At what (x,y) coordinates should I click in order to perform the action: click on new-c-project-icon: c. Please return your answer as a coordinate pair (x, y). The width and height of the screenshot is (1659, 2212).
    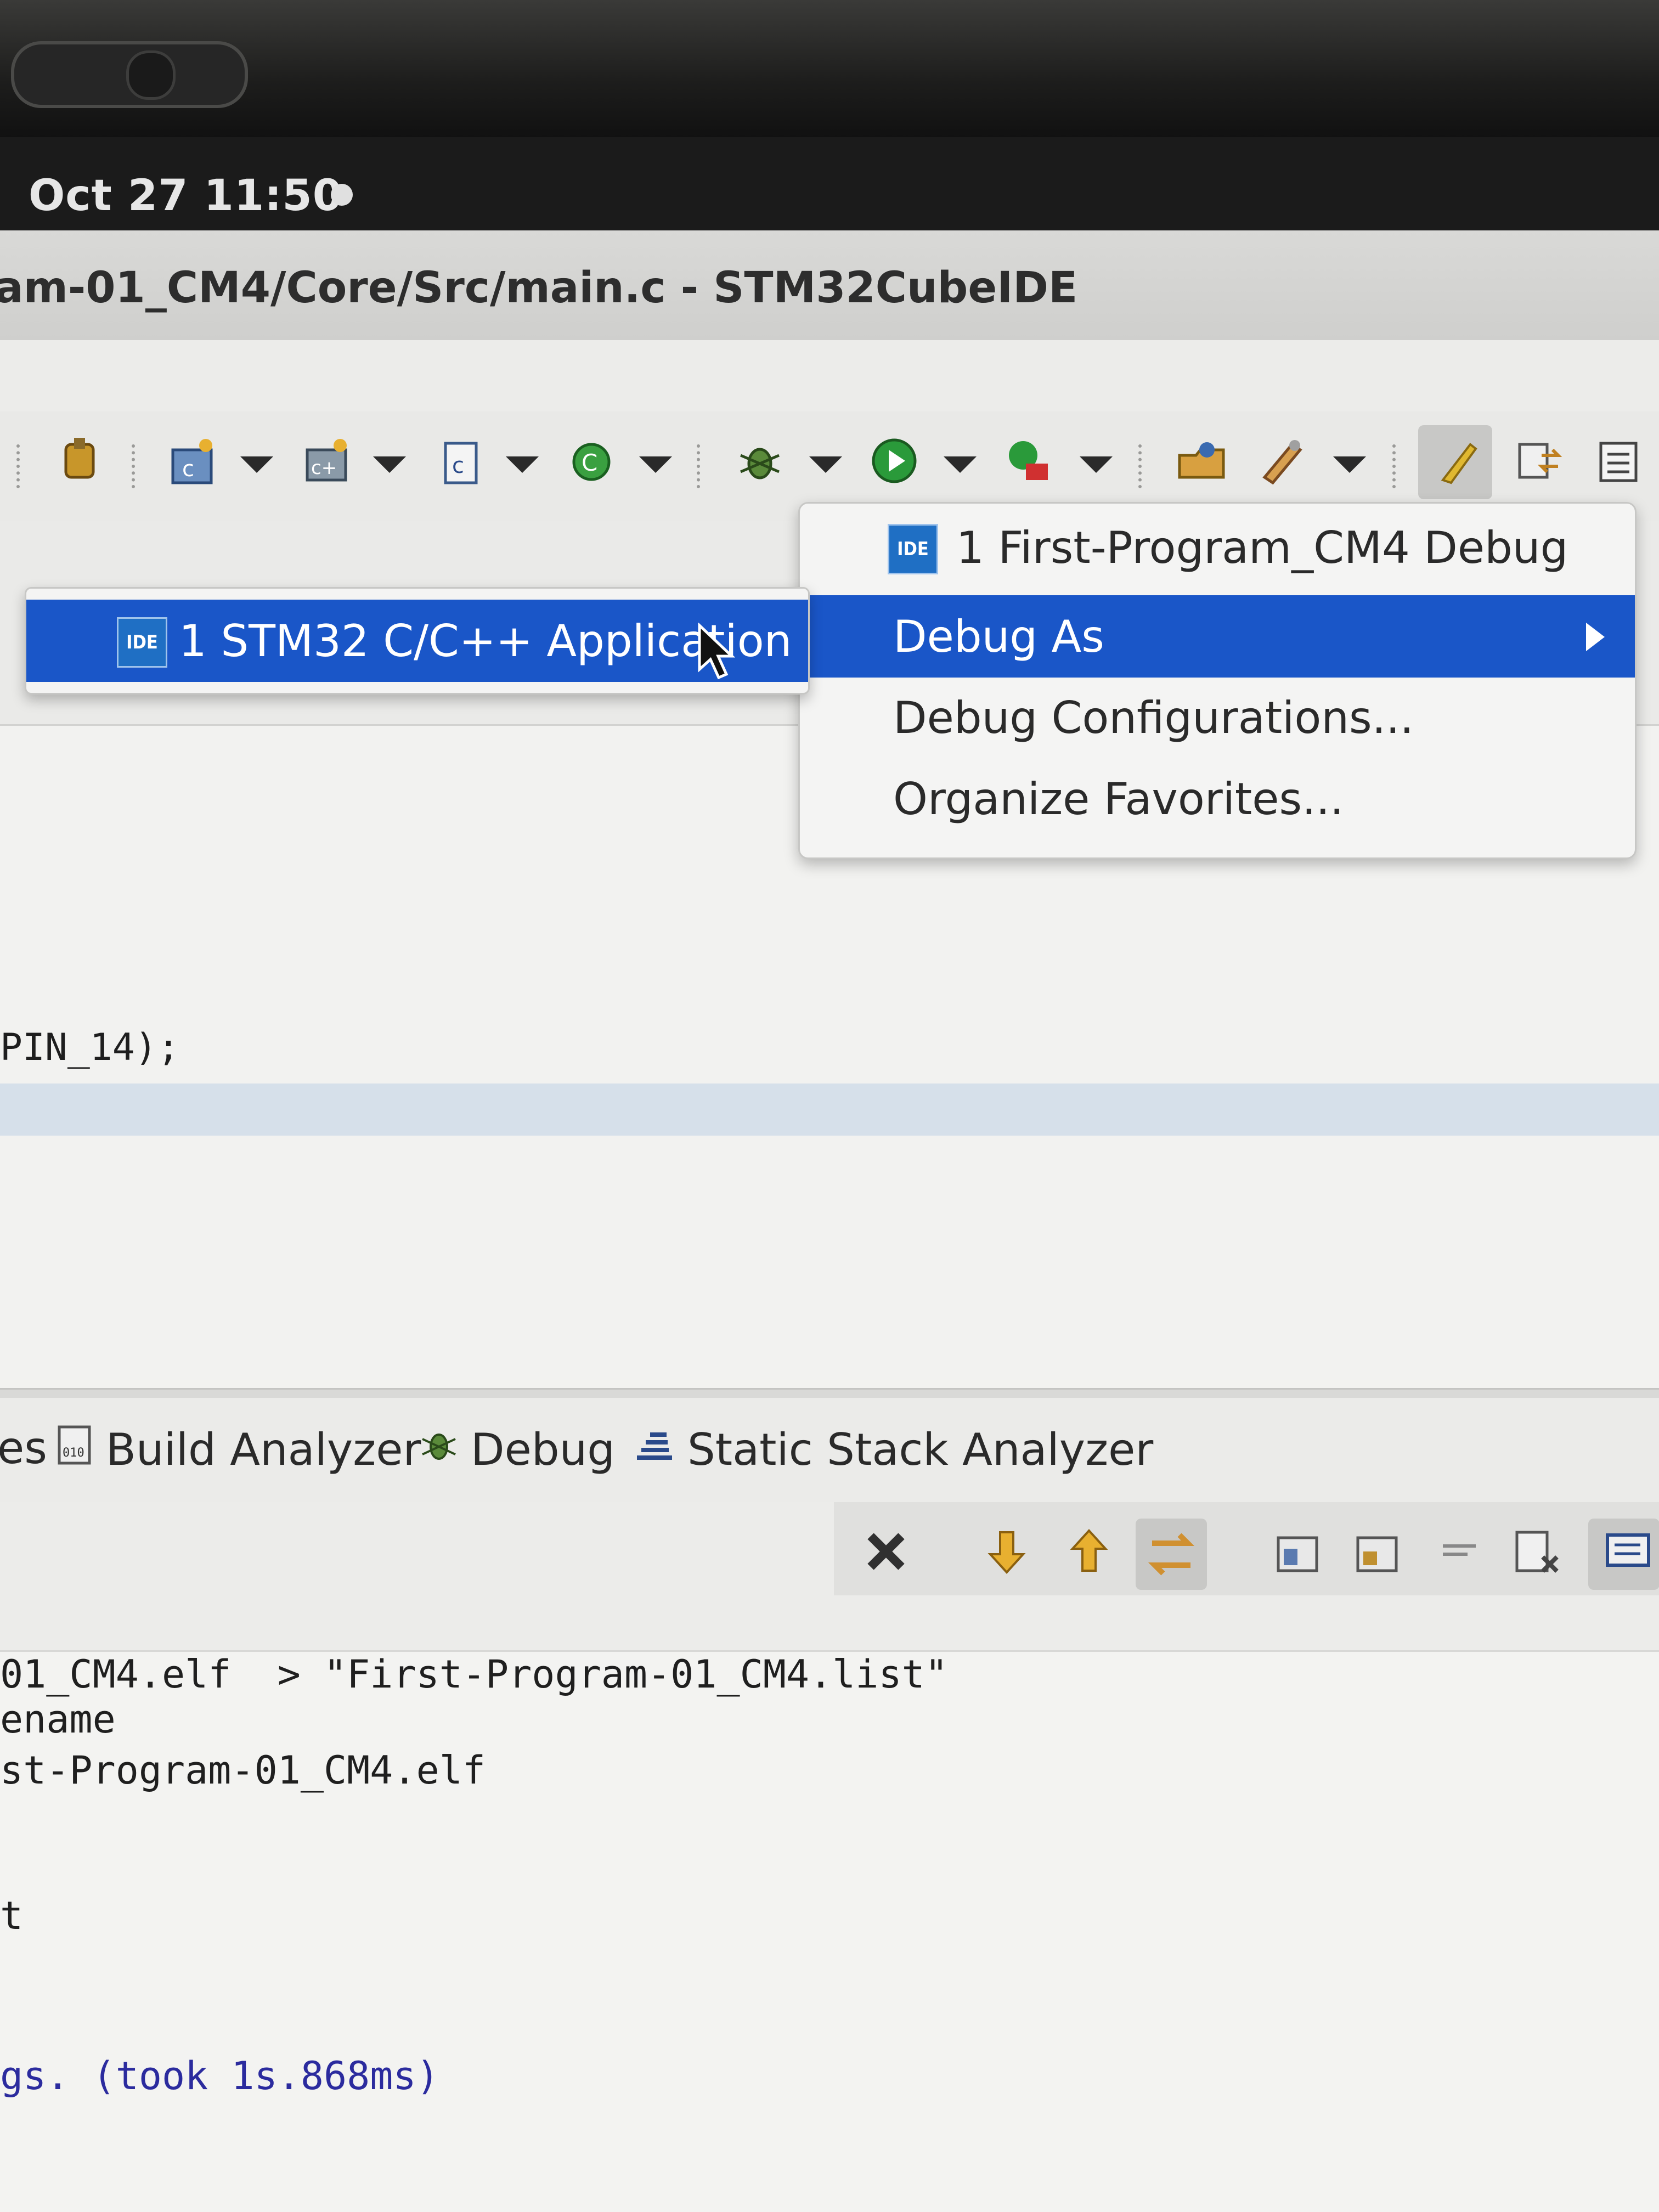
    Looking at the image, I should click on (192, 460).